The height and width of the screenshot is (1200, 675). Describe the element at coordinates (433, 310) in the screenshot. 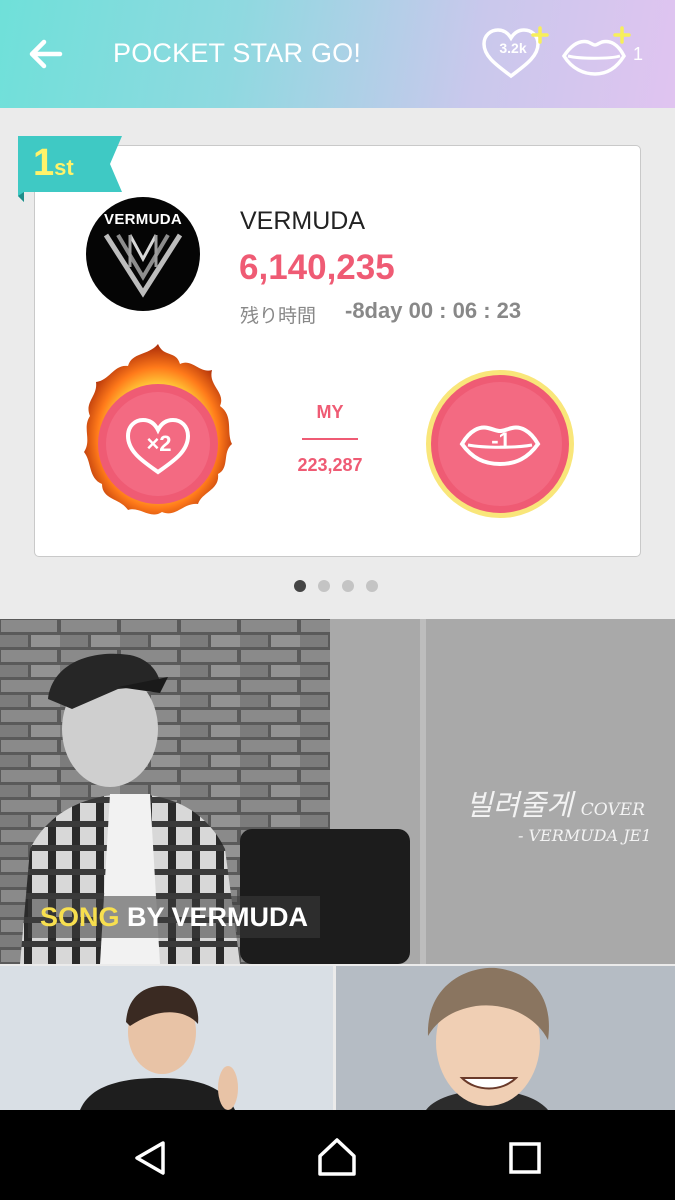

I see `time-remaining-value: -8day 00 : 06 : 23` at that location.